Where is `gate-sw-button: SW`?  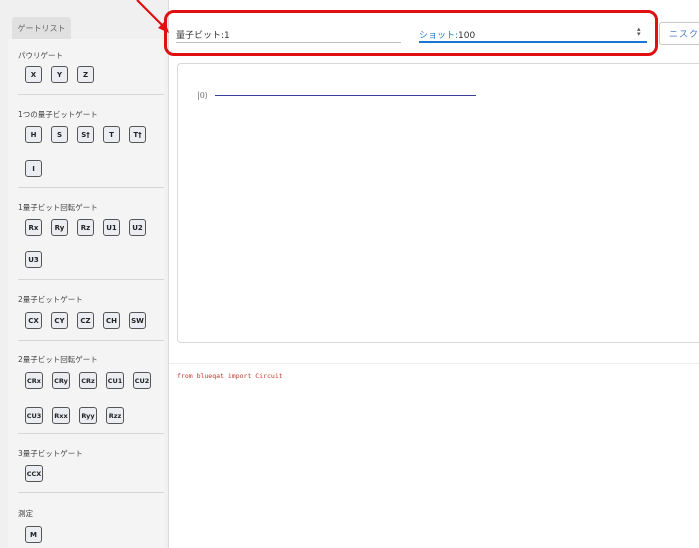 gate-sw-button: SW is located at coordinates (137, 320).